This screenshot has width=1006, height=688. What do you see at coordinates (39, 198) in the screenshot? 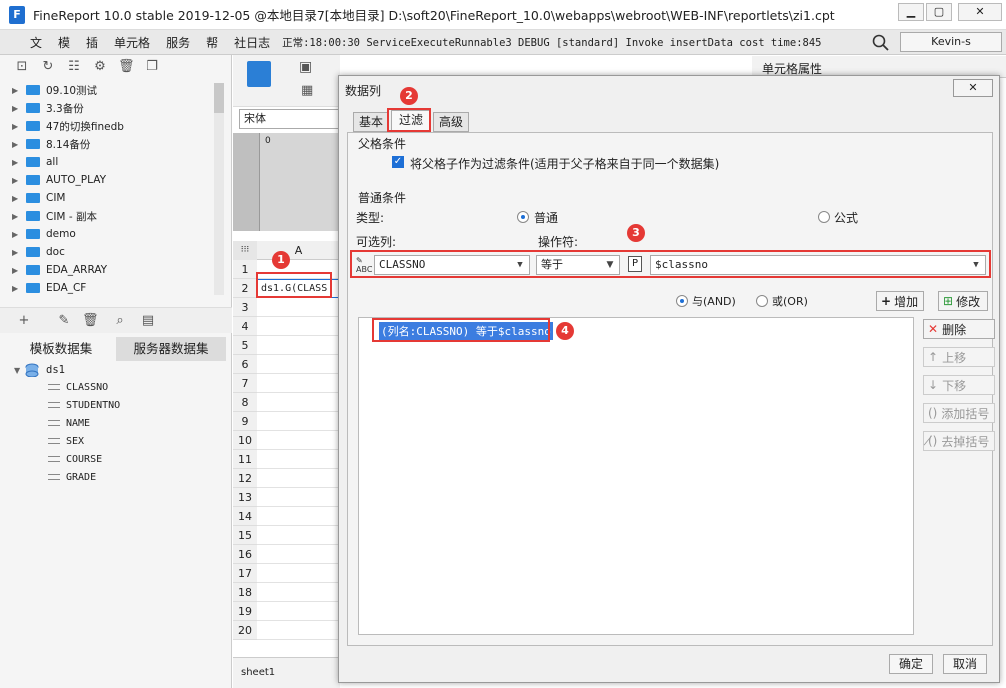
I see `tree-item: ▶ CIM` at bounding box center [39, 198].